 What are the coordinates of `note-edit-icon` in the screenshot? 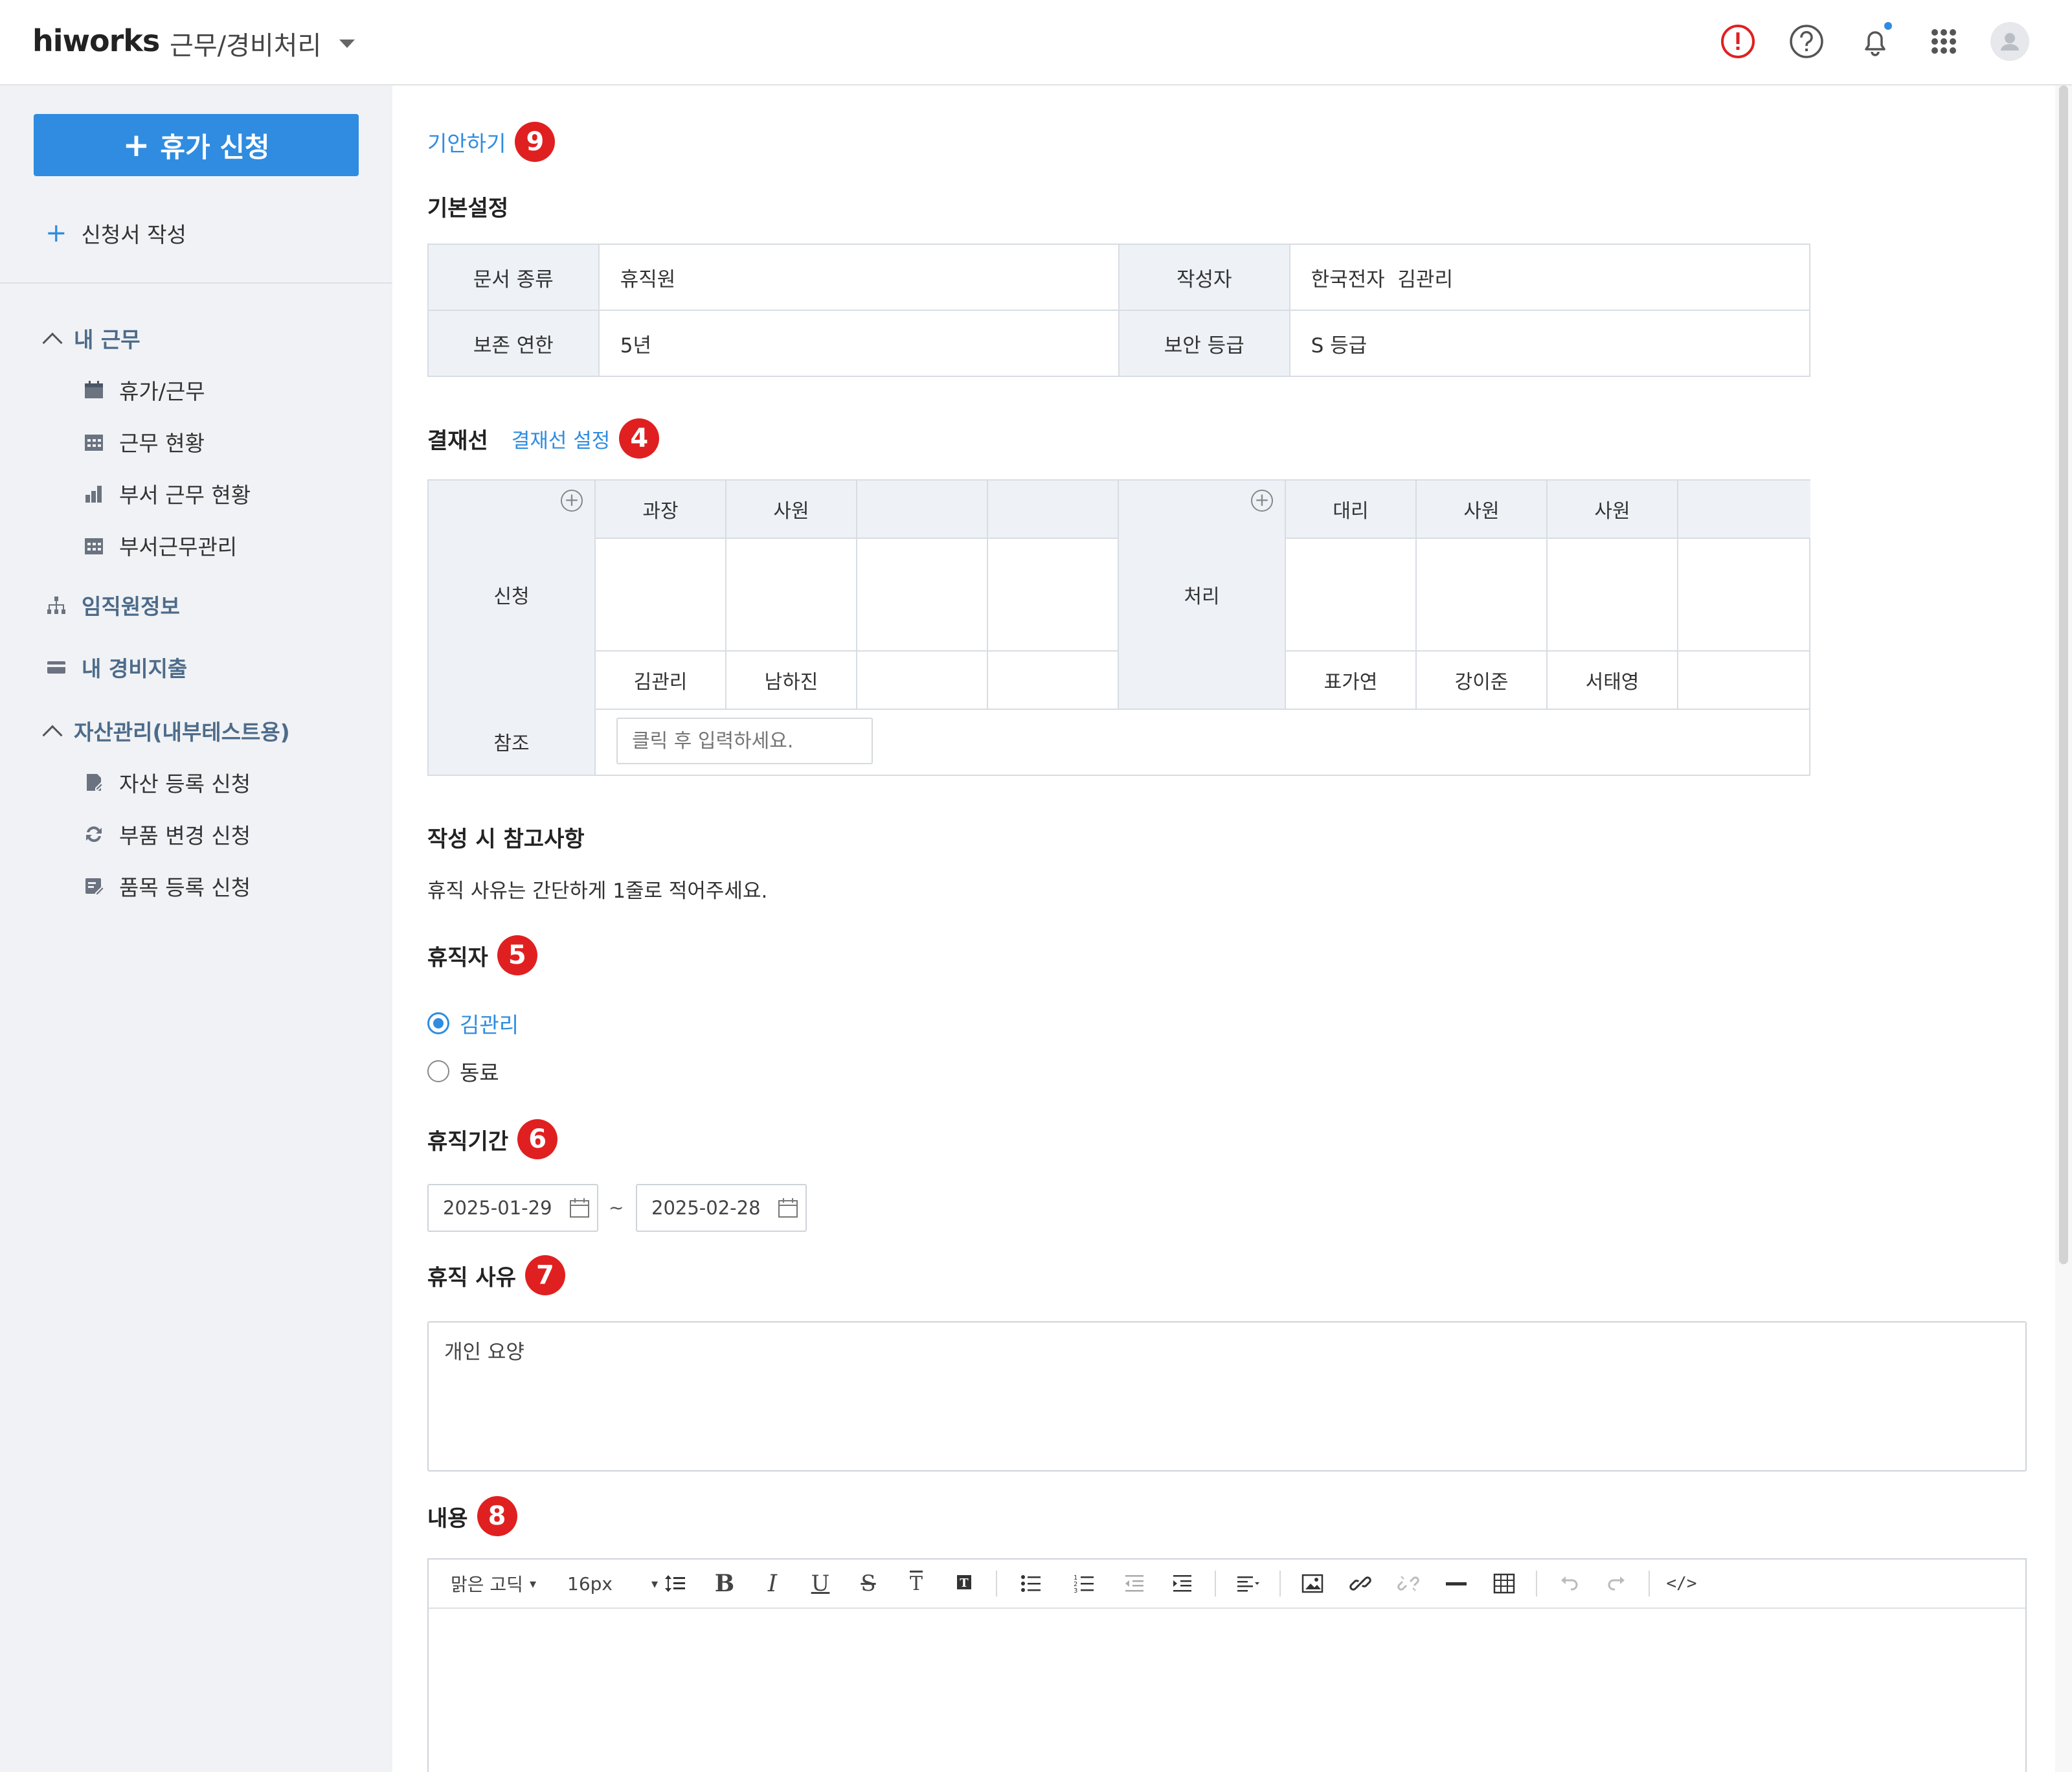 It's located at (95, 887).